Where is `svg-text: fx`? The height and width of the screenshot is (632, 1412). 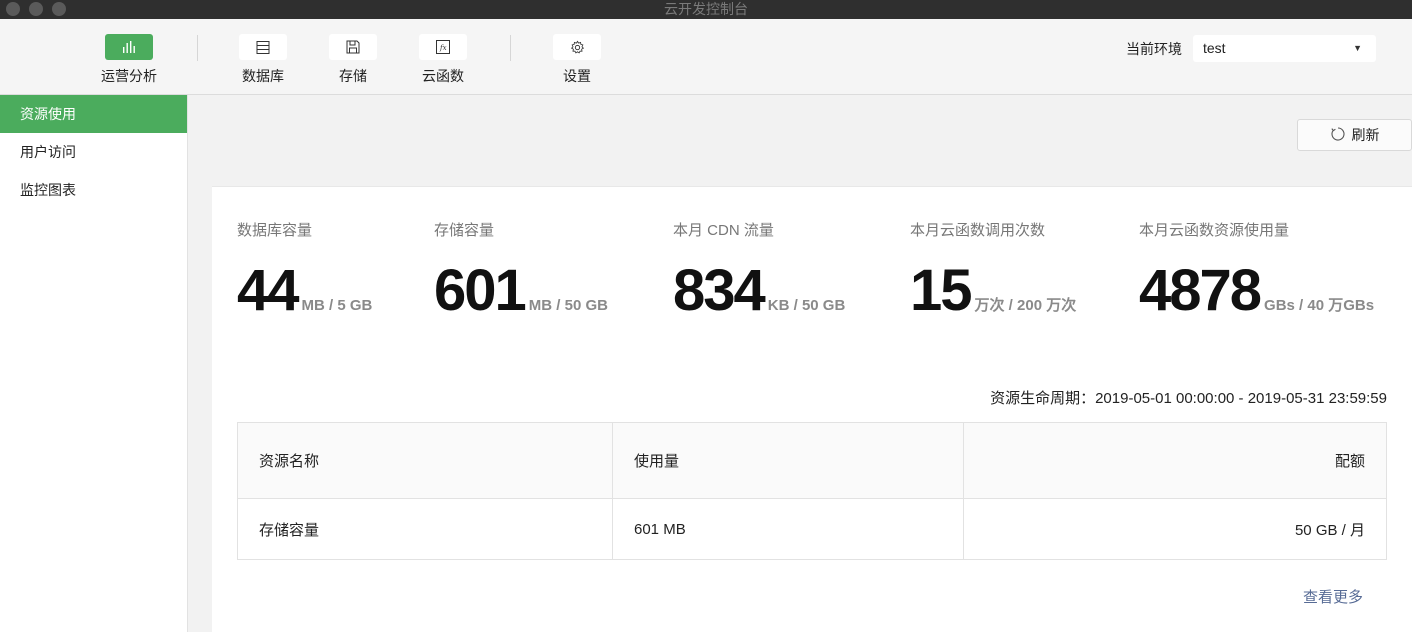
svg-text: fx is located at coordinates (443, 48).